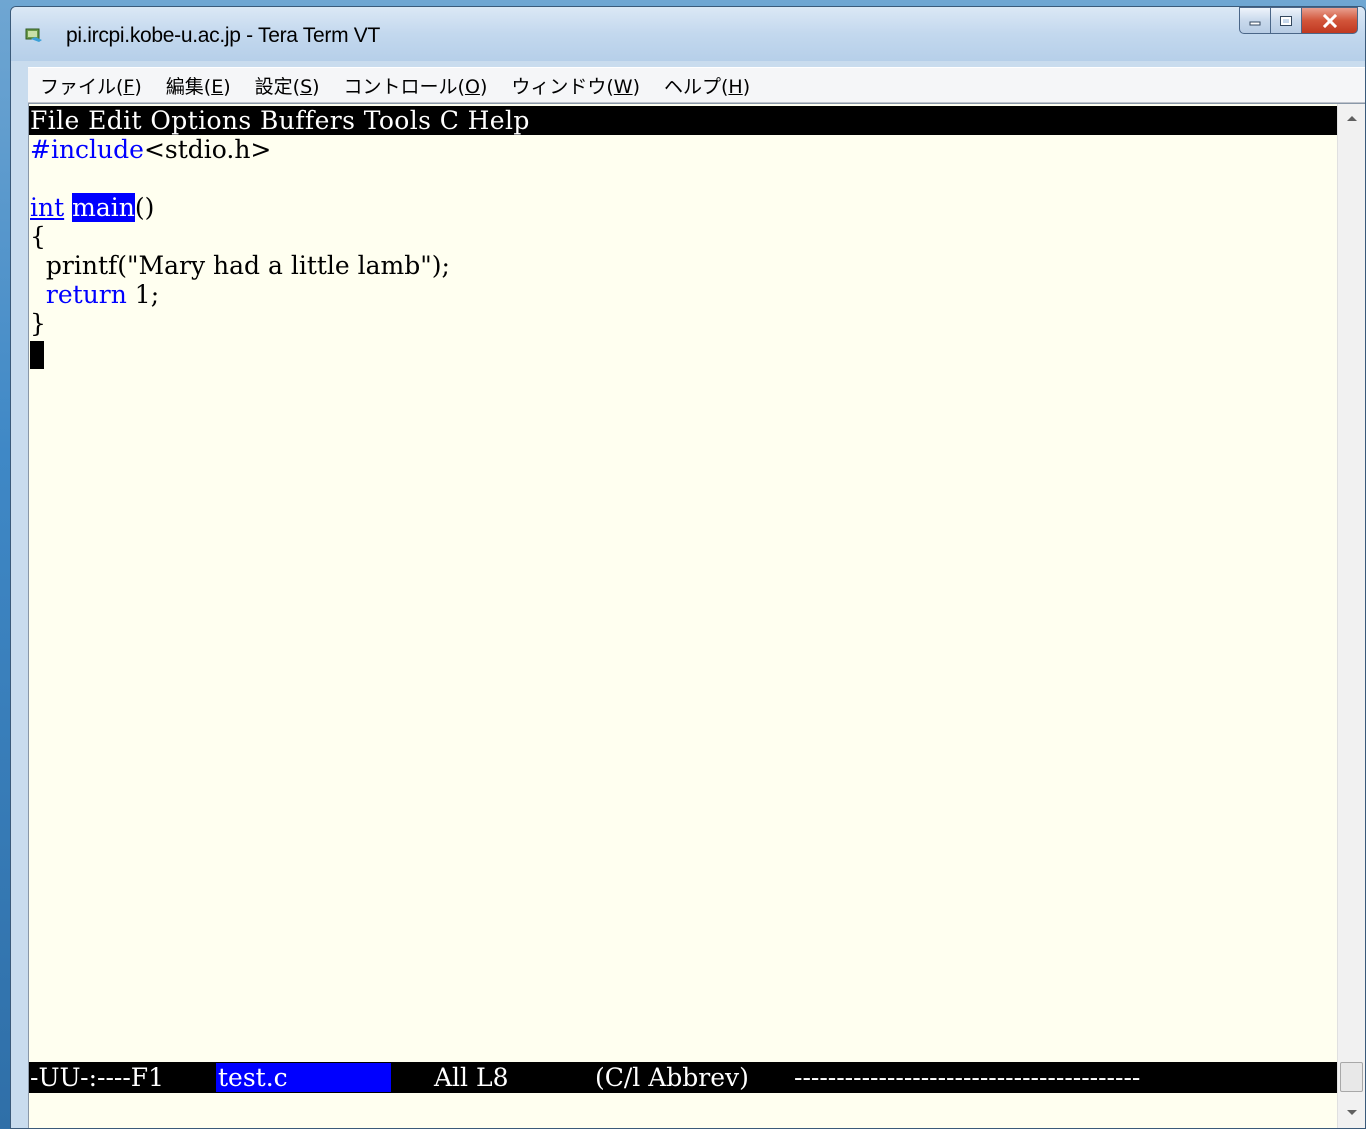 The width and height of the screenshot is (1366, 1129). Describe the element at coordinates (188, 86) in the screenshot. I see `menu-edit-label: 編集(` at that location.